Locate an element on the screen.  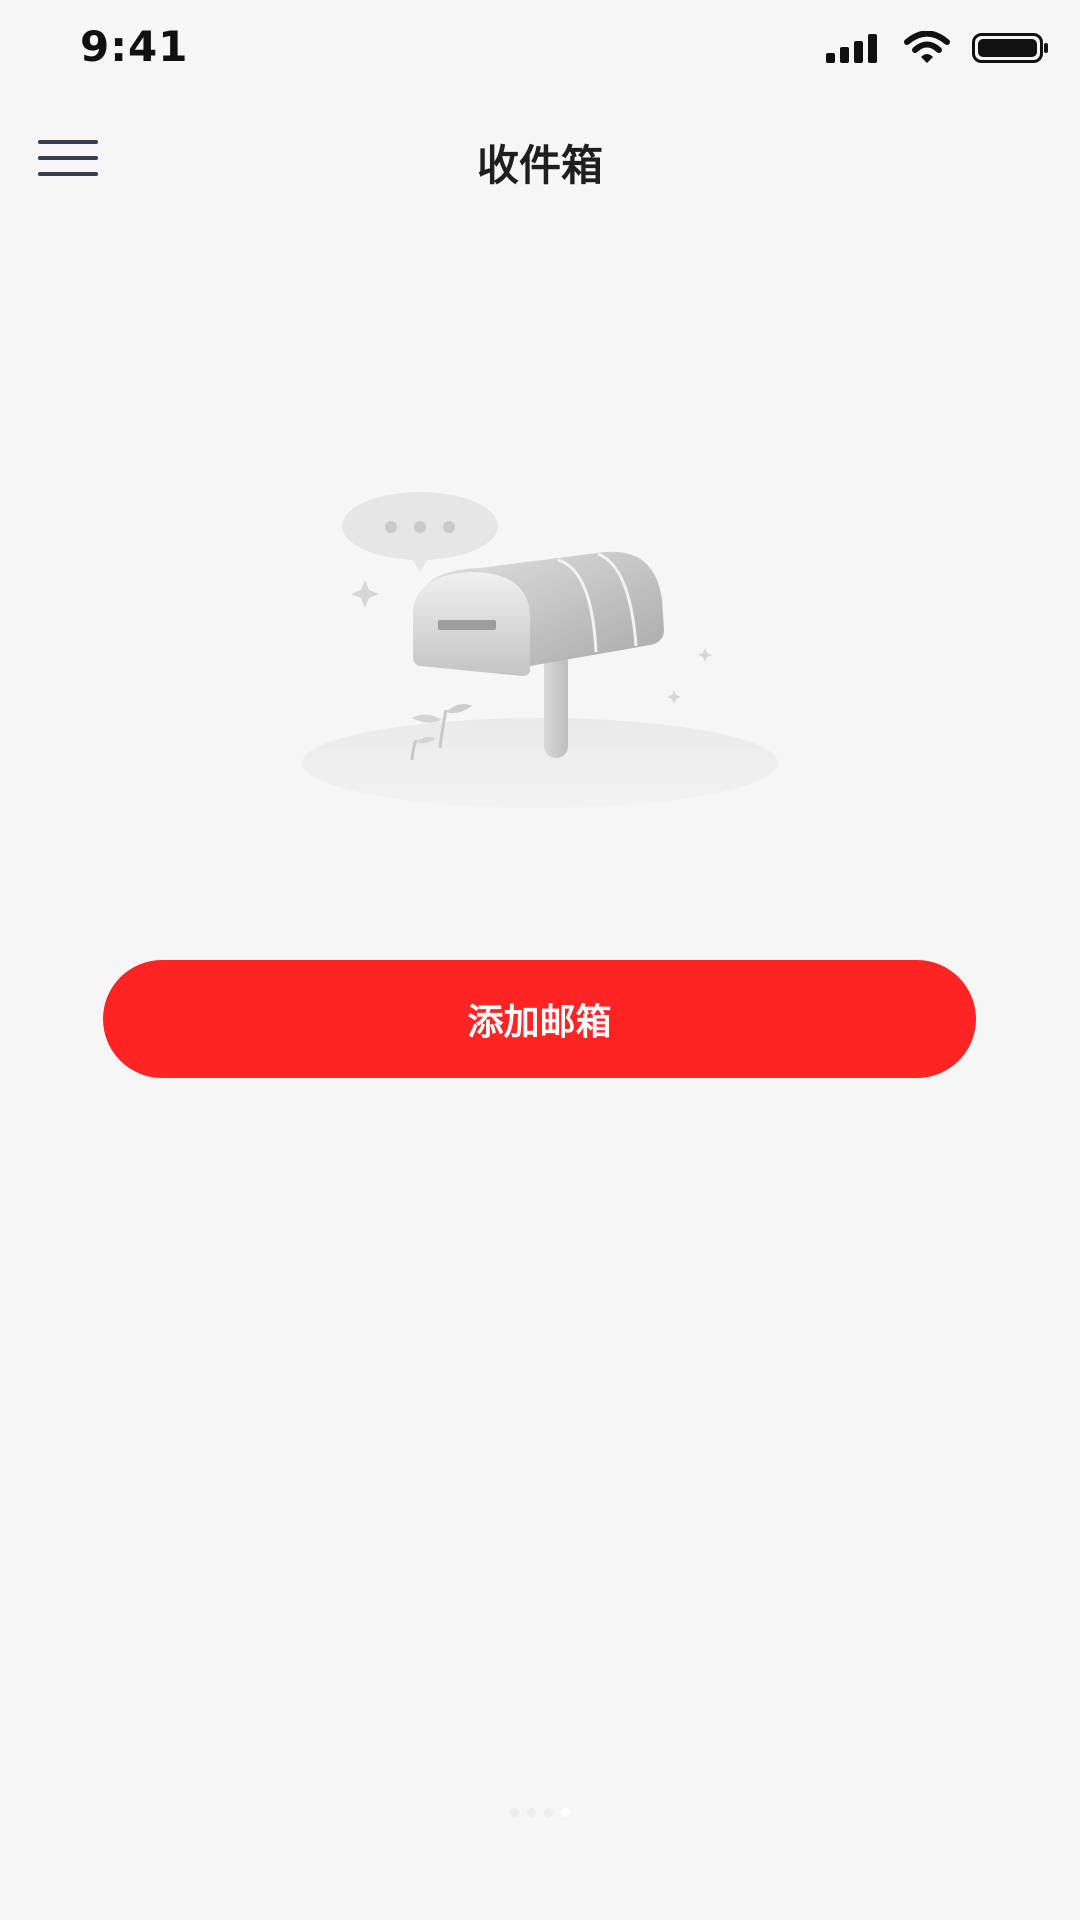
status-bar: 9:41 is located at coordinates (540, 50).